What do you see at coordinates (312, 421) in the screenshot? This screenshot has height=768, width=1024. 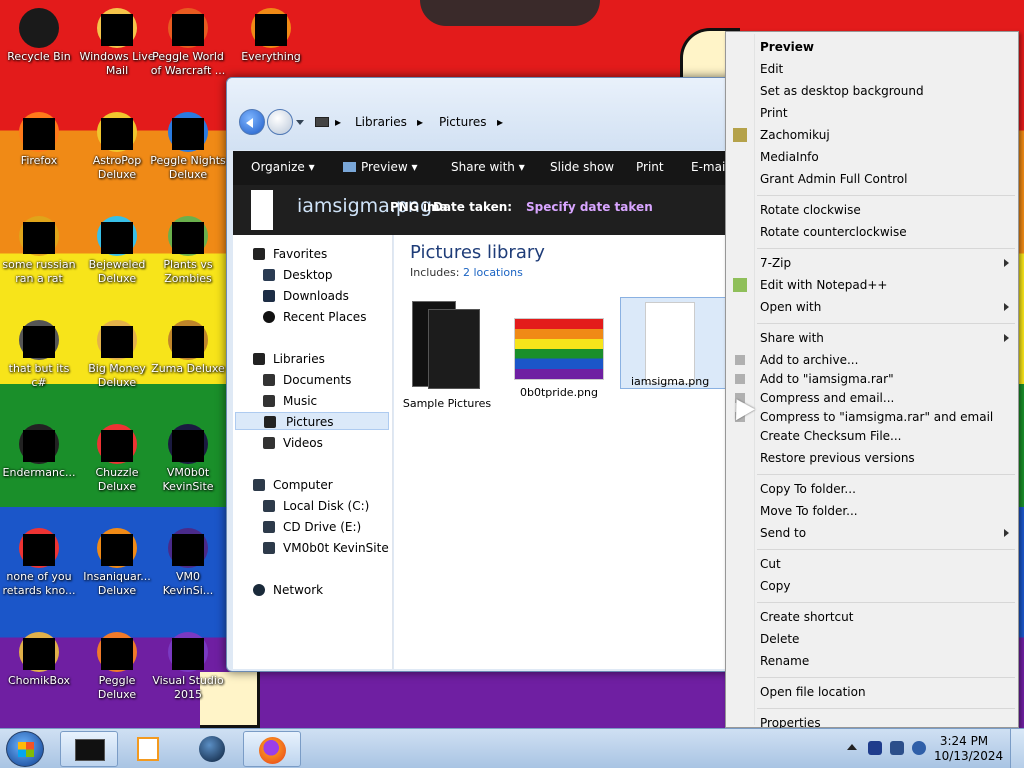 I see `nav-pictures: Pictures` at bounding box center [312, 421].